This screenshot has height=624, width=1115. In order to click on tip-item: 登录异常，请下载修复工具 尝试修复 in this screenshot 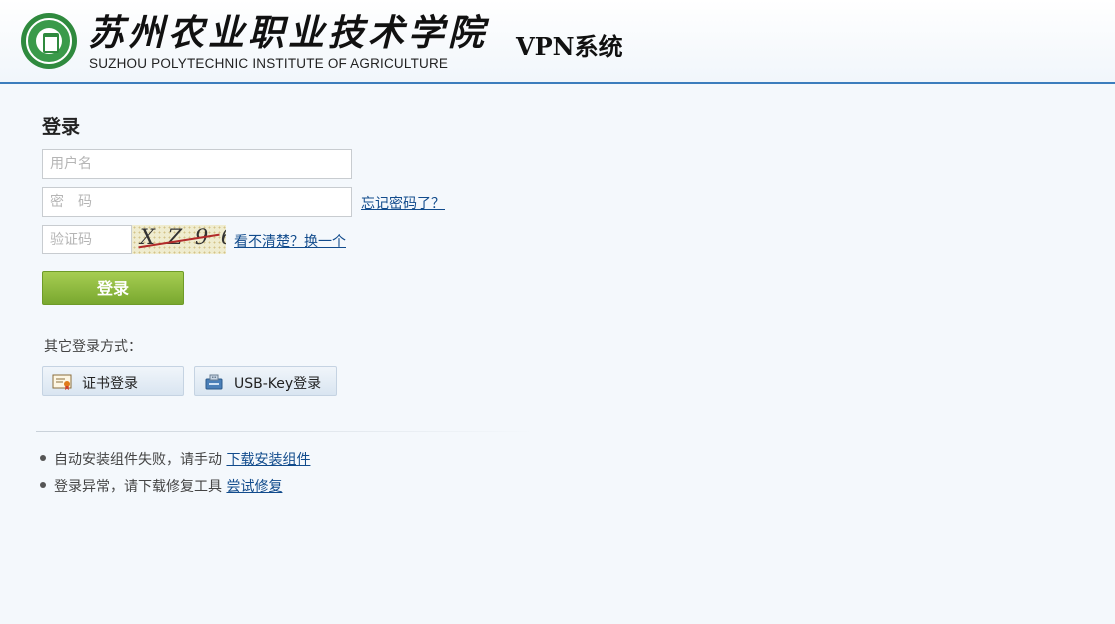, I will do `click(161, 486)`.